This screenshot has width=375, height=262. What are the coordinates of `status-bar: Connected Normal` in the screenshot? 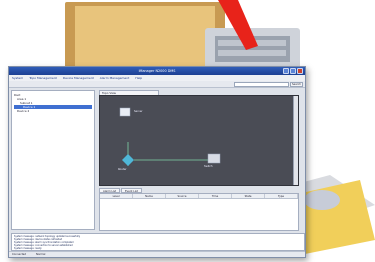 It's located at (157, 254).